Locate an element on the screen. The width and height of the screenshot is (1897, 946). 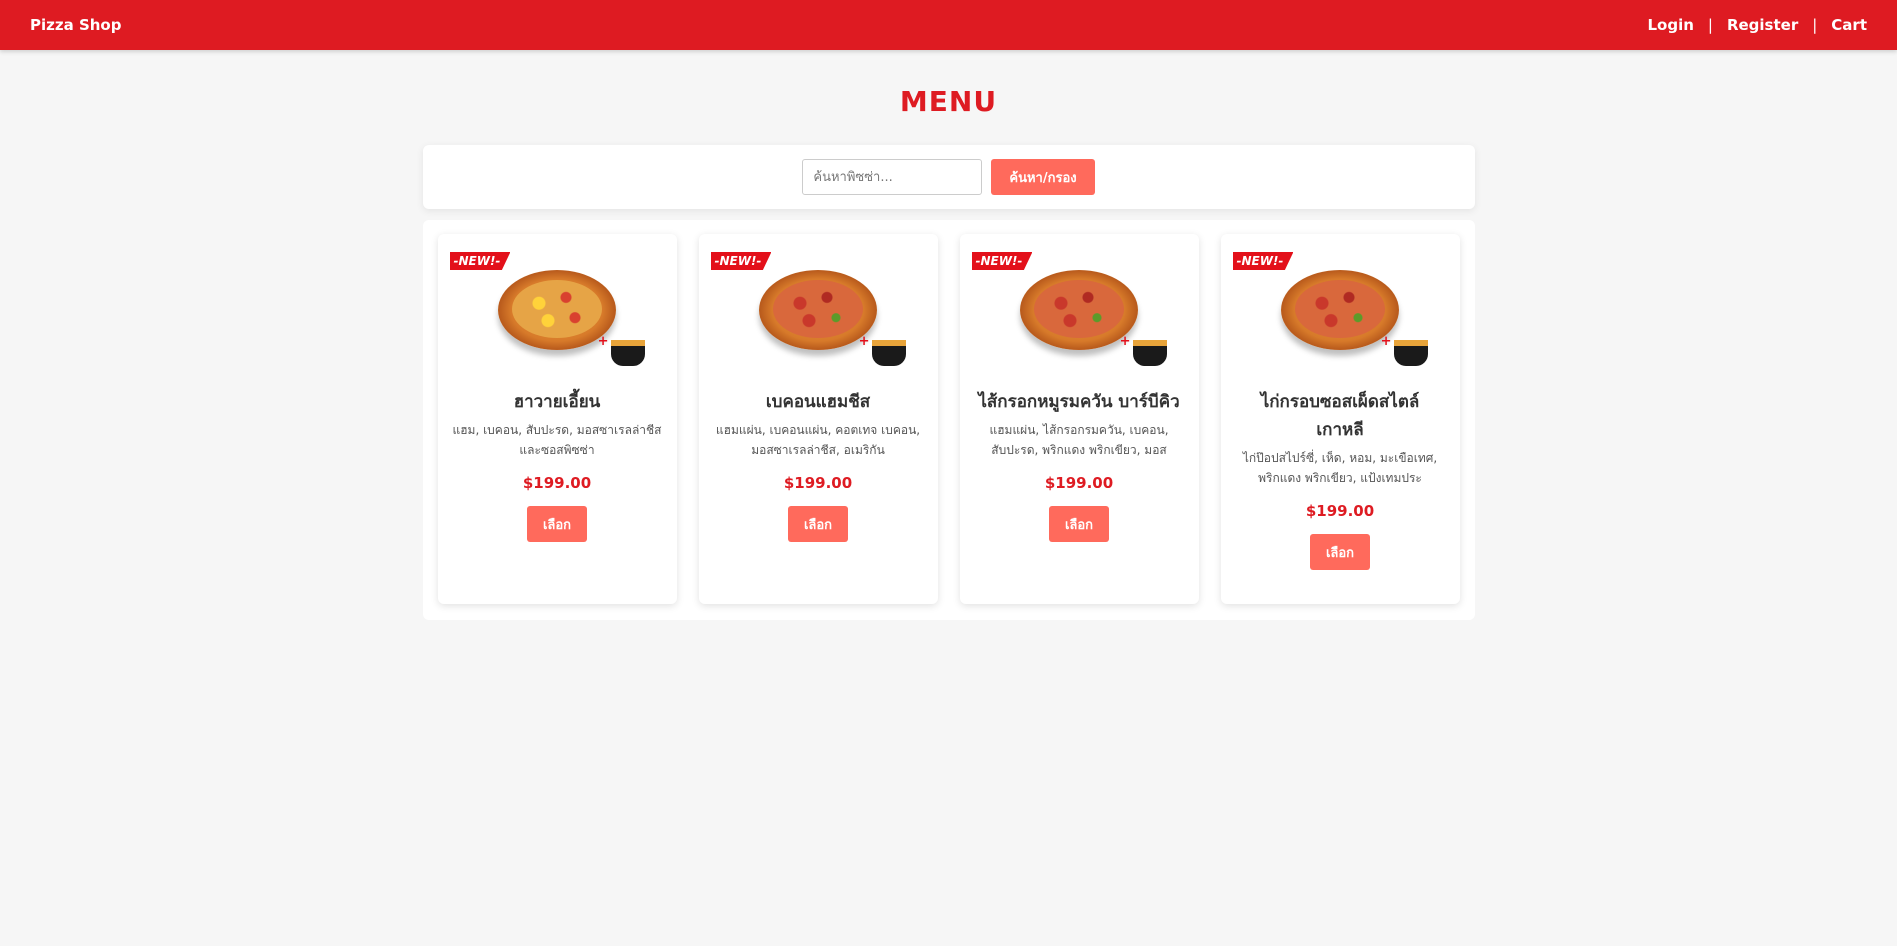
cart-link: Cart is located at coordinates (1849, 25).